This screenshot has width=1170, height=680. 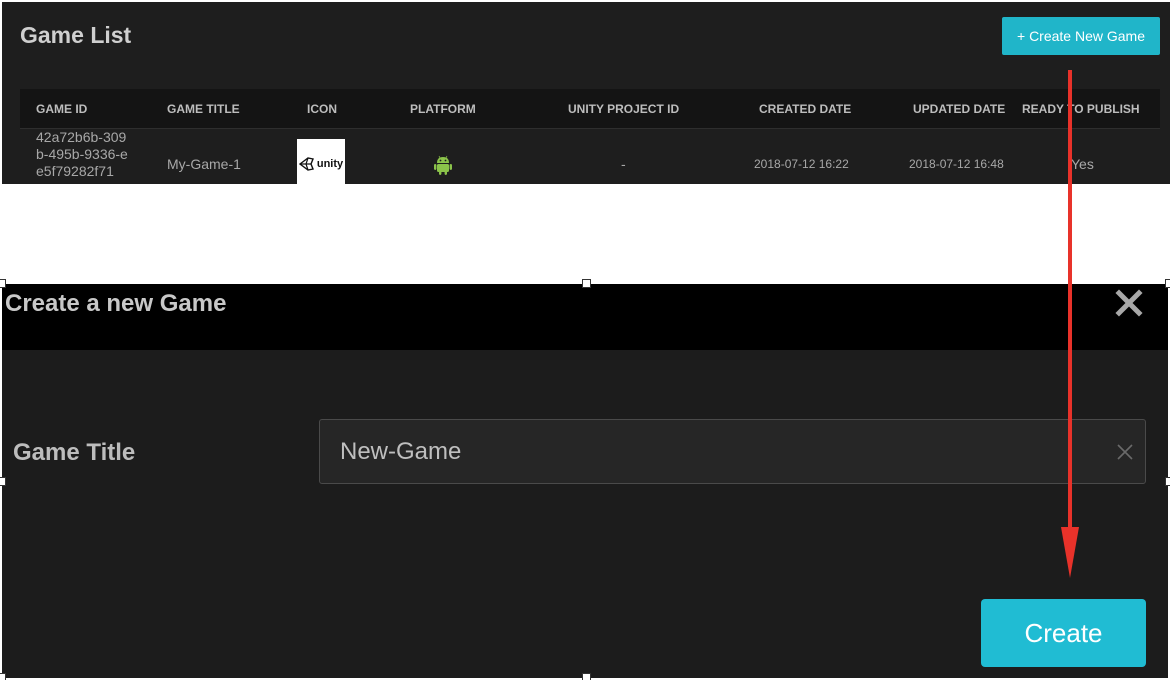 I want to click on unity-project-id-cell: -, so click(x=623, y=164).